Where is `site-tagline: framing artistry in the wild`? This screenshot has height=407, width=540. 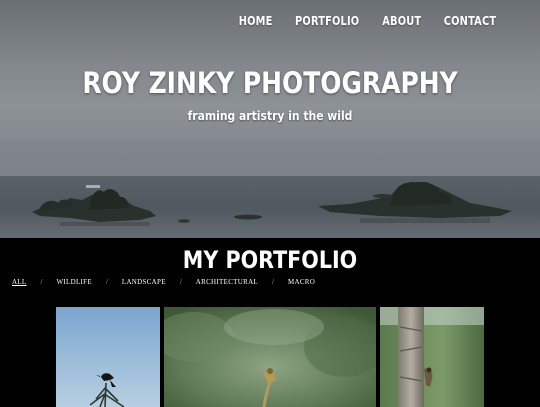 site-tagline: framing artistry in the wild is located at coordinates (270, 116).